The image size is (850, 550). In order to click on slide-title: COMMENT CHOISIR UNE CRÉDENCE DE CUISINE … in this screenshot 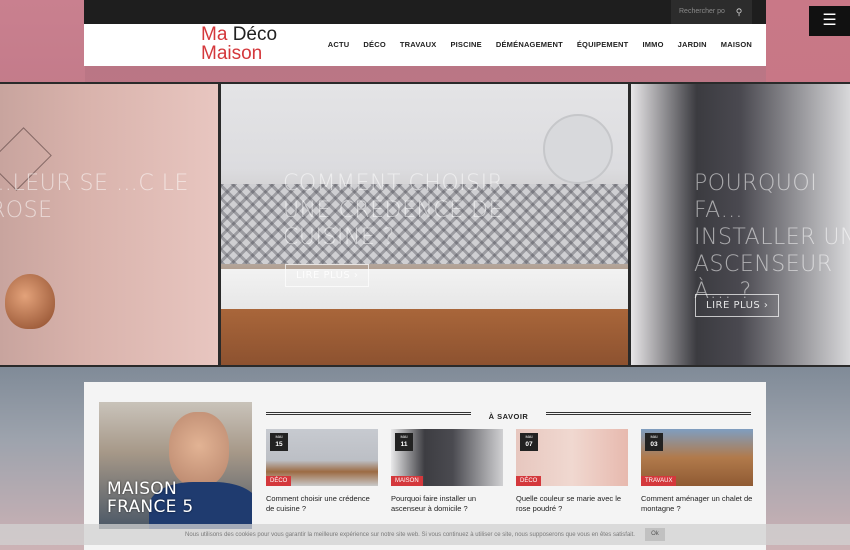, I will do `click(393, 210)`.